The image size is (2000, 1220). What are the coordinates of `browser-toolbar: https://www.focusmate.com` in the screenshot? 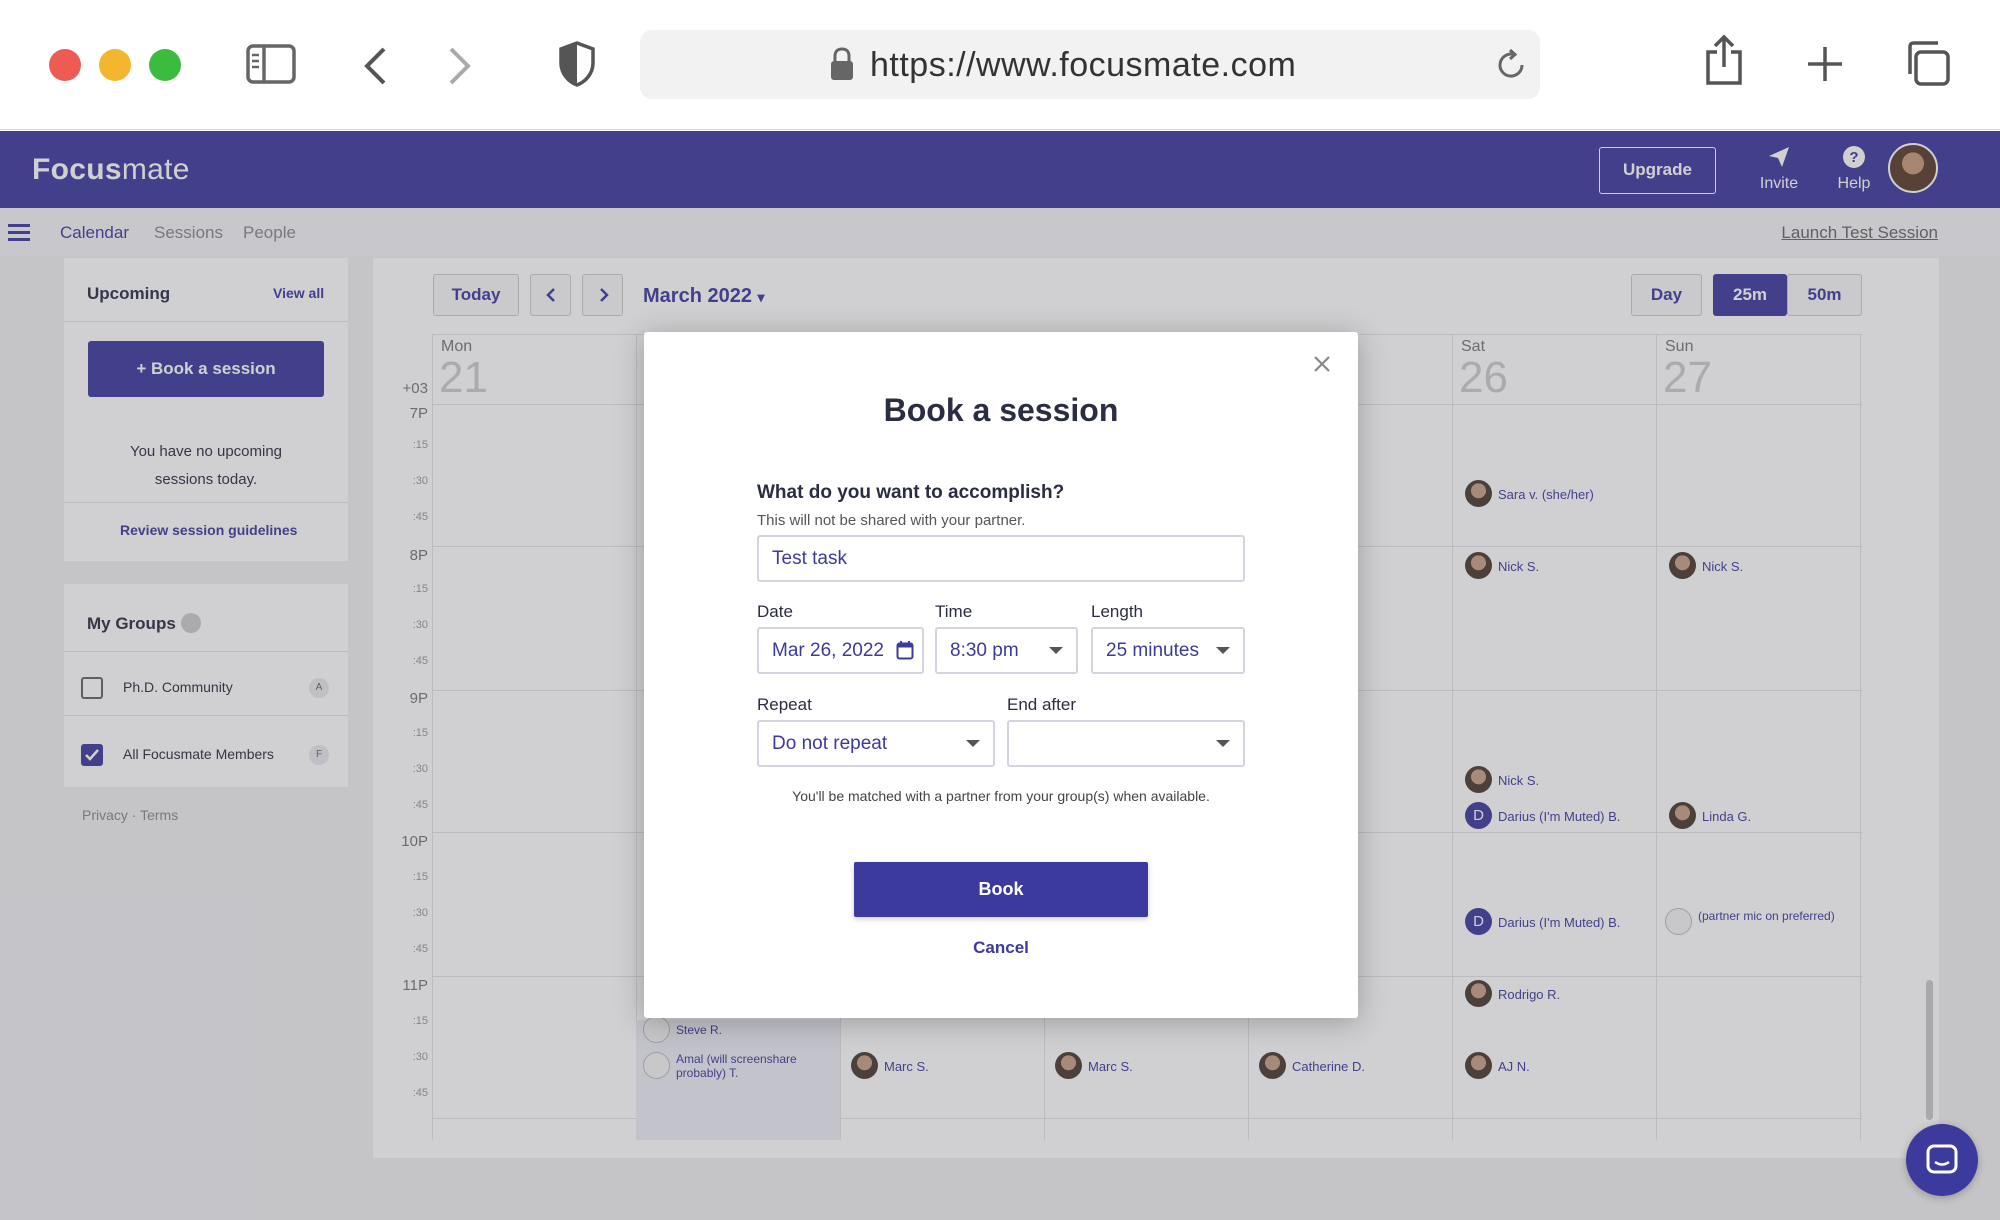 It's located at (1000, 65).